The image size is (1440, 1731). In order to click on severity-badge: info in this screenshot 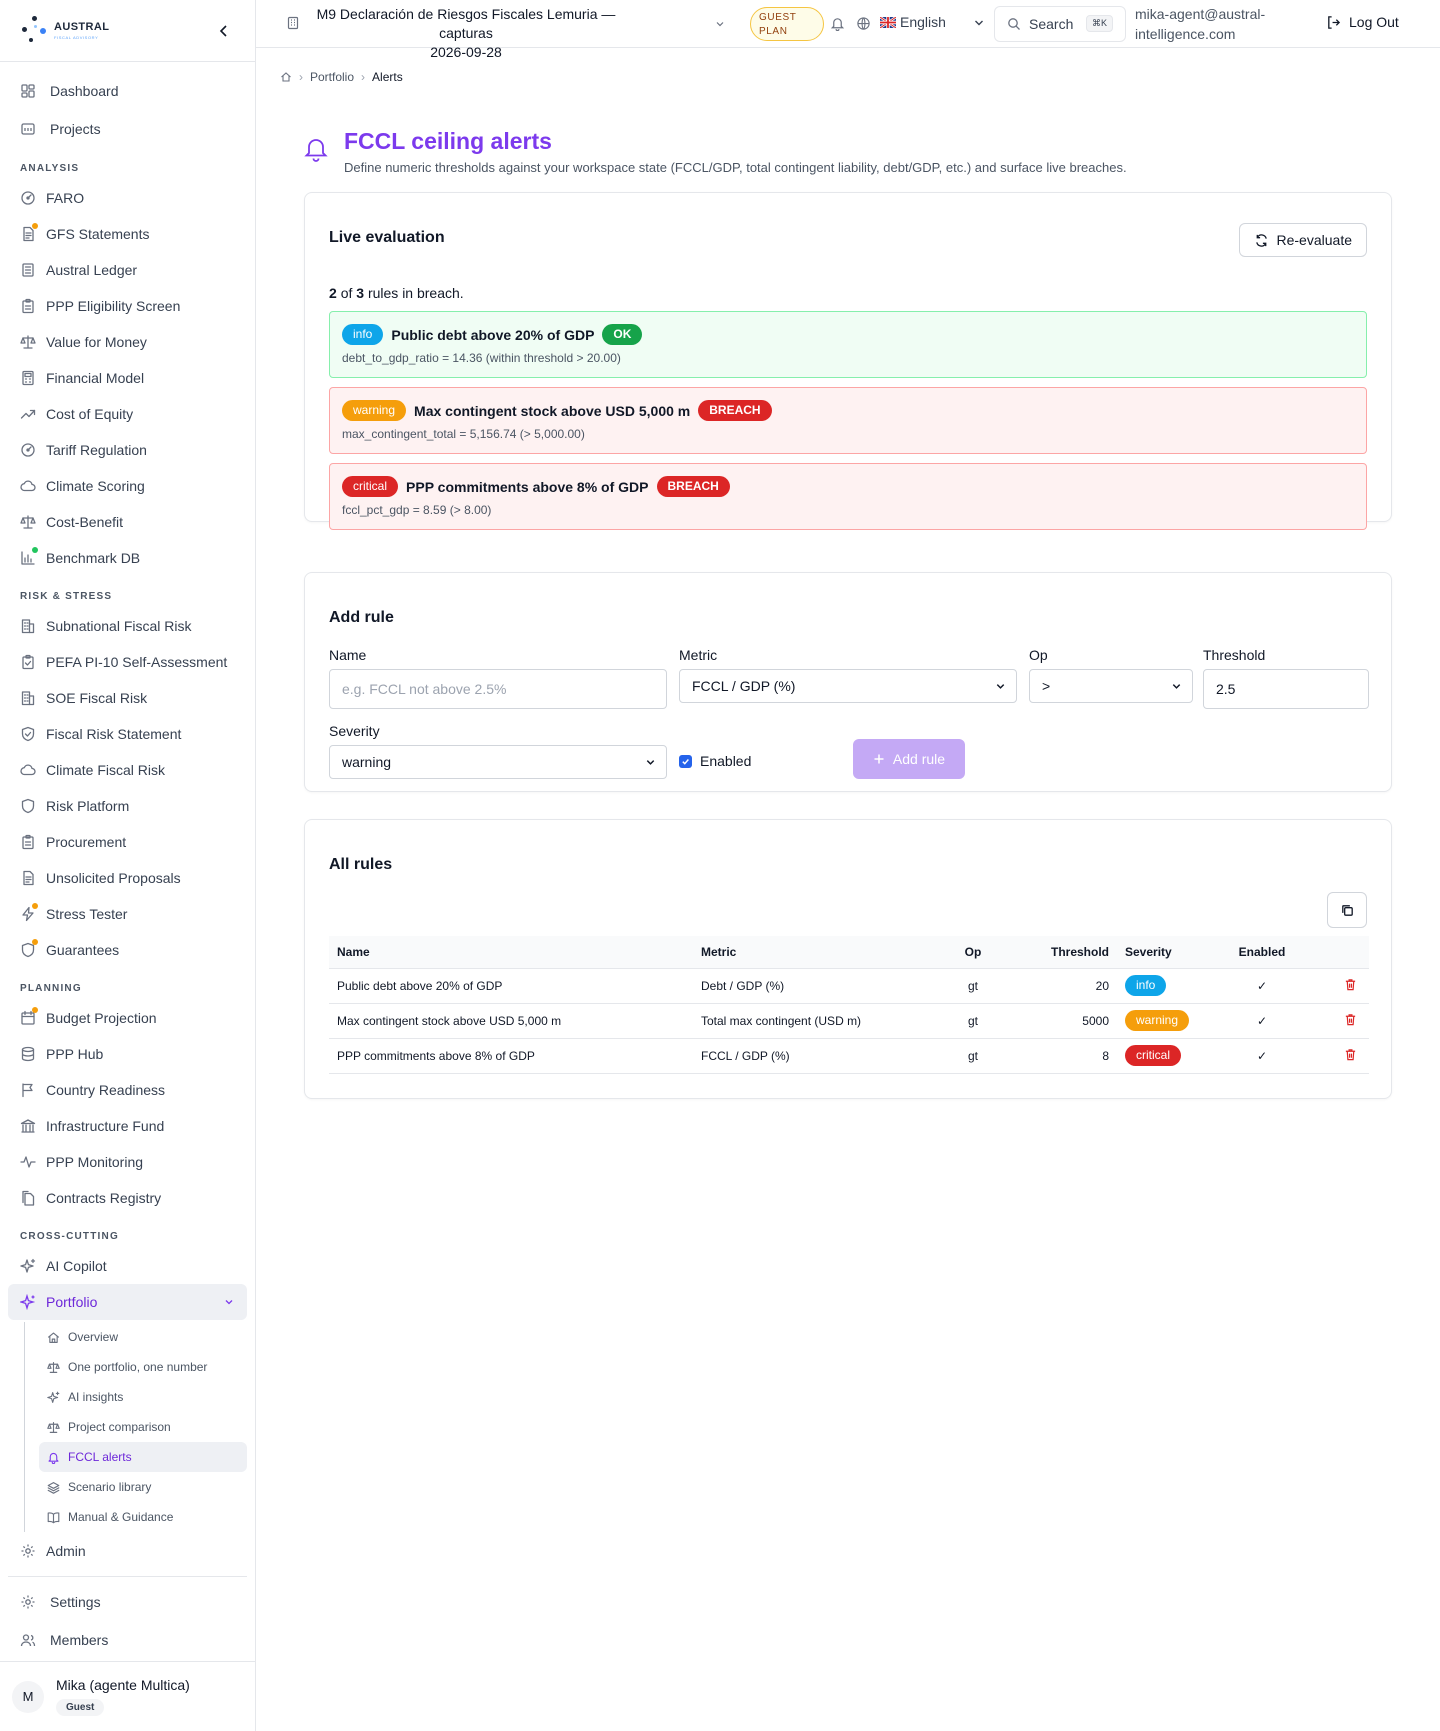, I will do `click(1146, 985)`.